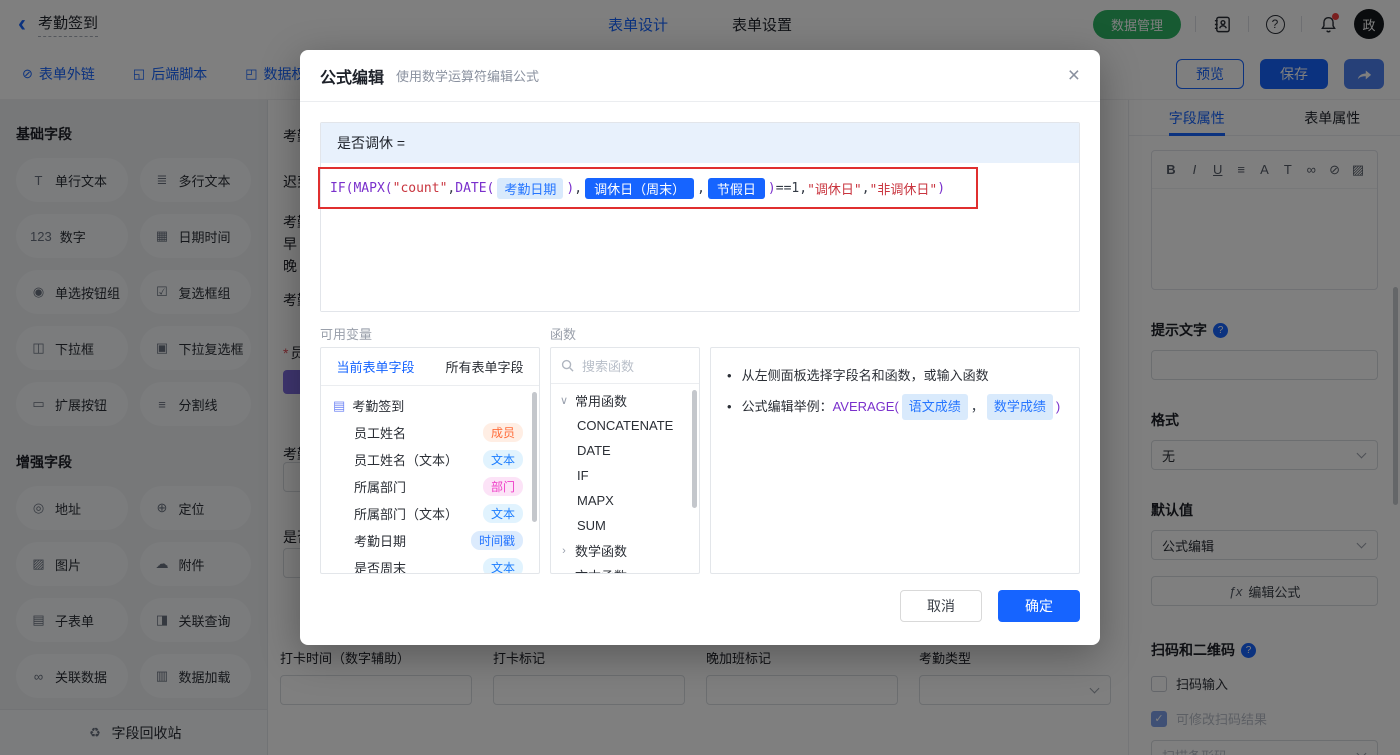 The width and height of the screenshot is (1400, 755). I want to click on variable-item-考勤日期: 考勤日期 时间戳, so click(430, 540).